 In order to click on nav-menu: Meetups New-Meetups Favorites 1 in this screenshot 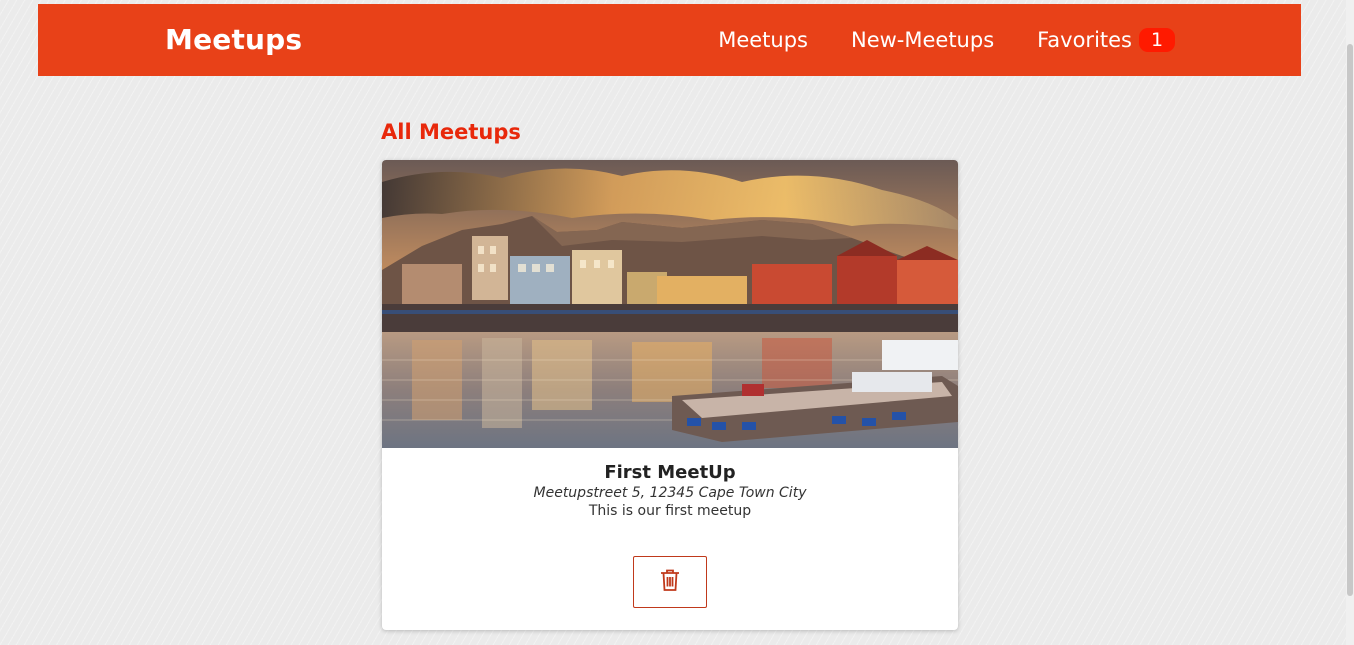, I will do `click(946, 40)`.